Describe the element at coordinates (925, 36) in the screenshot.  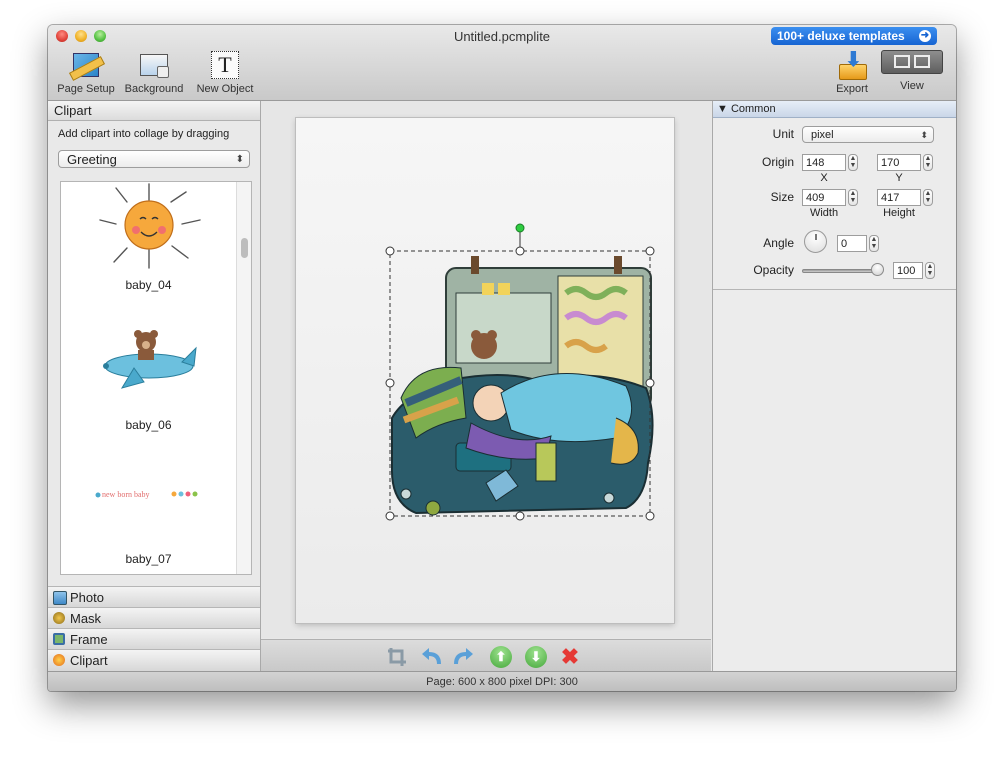
I see `arrow-right-icon: ➜` at that location.